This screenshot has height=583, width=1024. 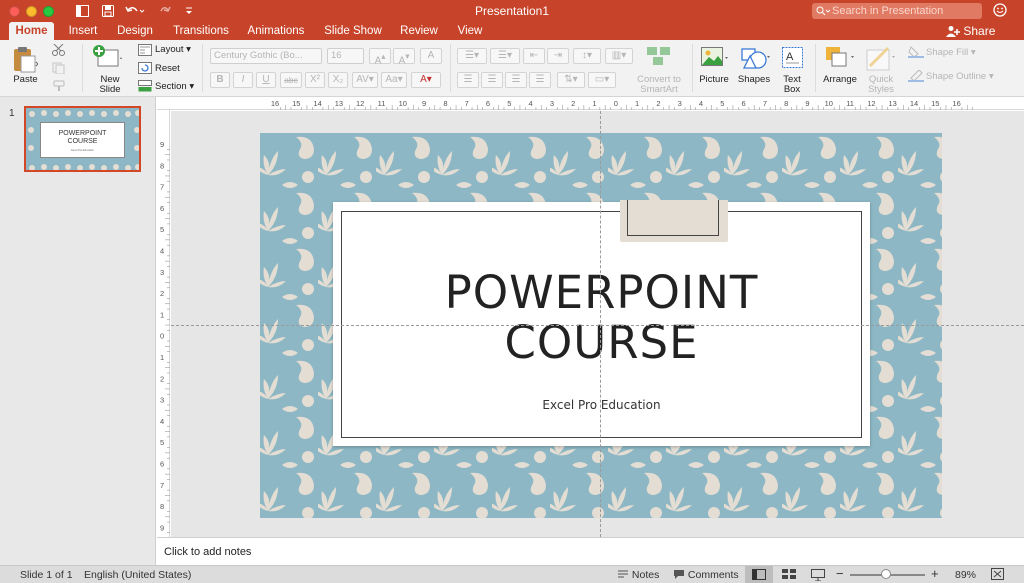 I want to click on increase-font-size-button: A▴, so click(x=380, y=57).